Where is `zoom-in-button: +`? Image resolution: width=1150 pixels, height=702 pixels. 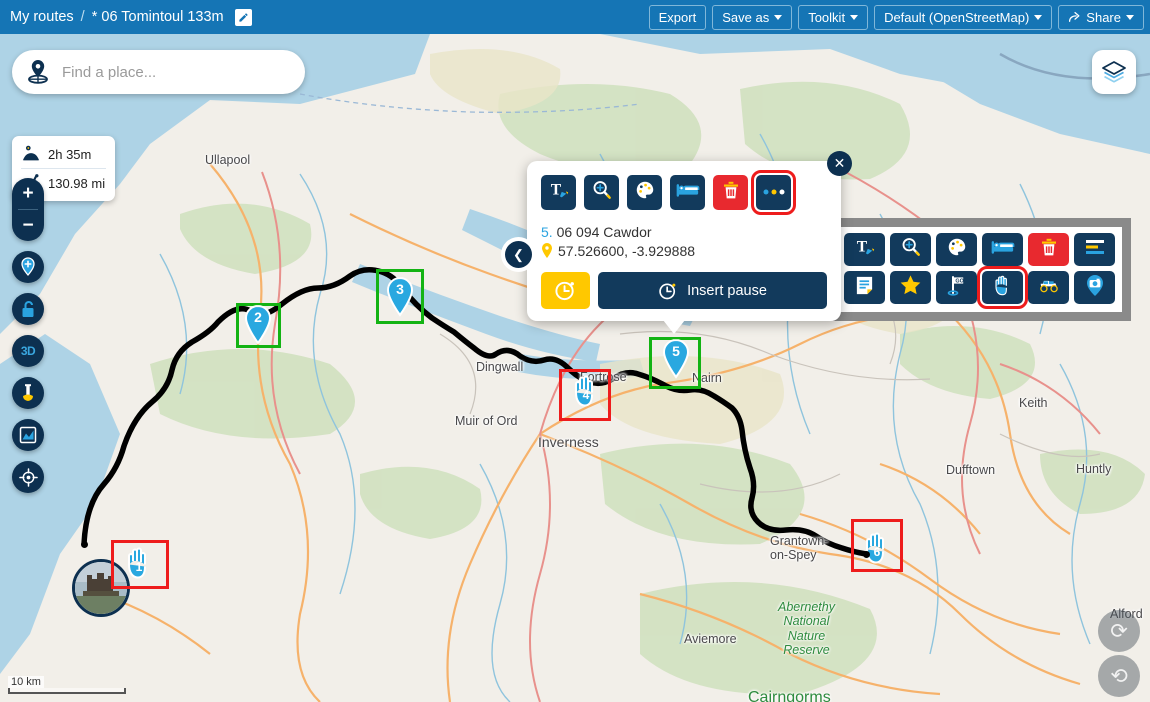 zoom-in-button: + is located at coordinates (28, 193).